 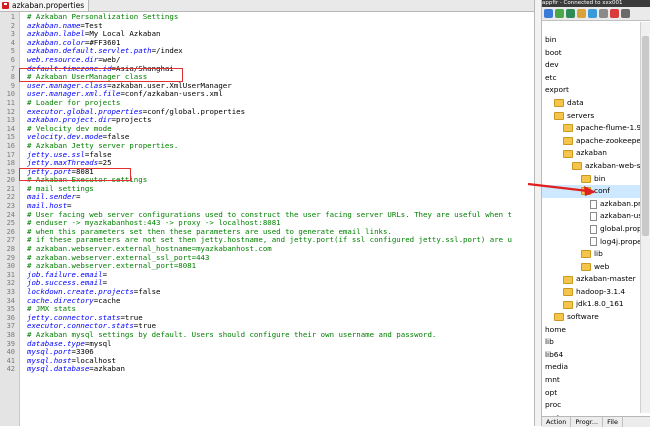 What do you see at coordinates (600, 304) in the screenshot?
I see `tree-node-label: jdk1.8.0_161` at bounding box center [600, 304].